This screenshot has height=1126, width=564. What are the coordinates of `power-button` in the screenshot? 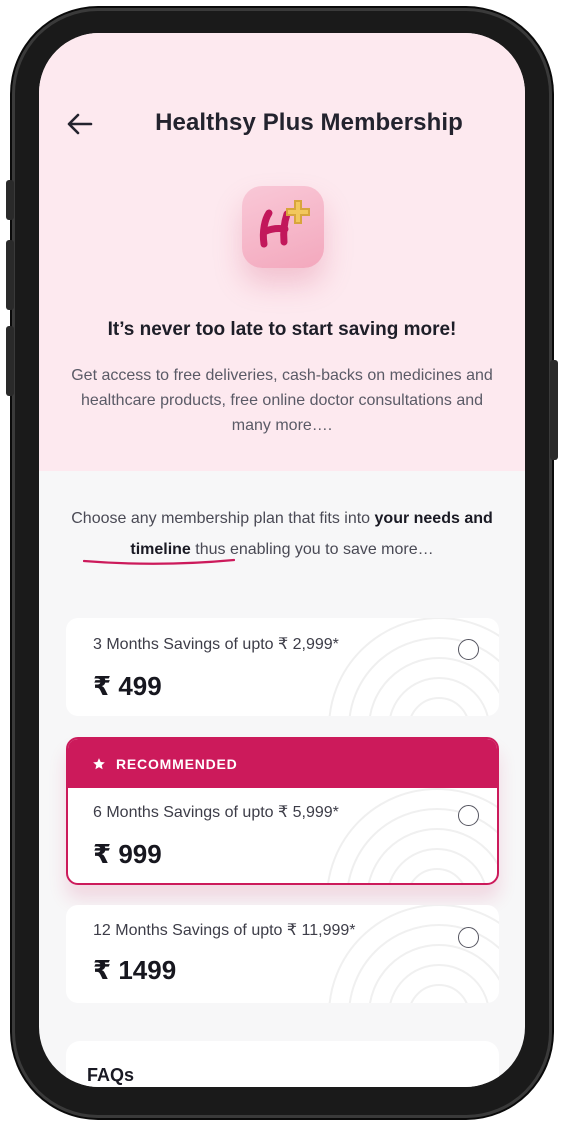 It's located at (554, 410).